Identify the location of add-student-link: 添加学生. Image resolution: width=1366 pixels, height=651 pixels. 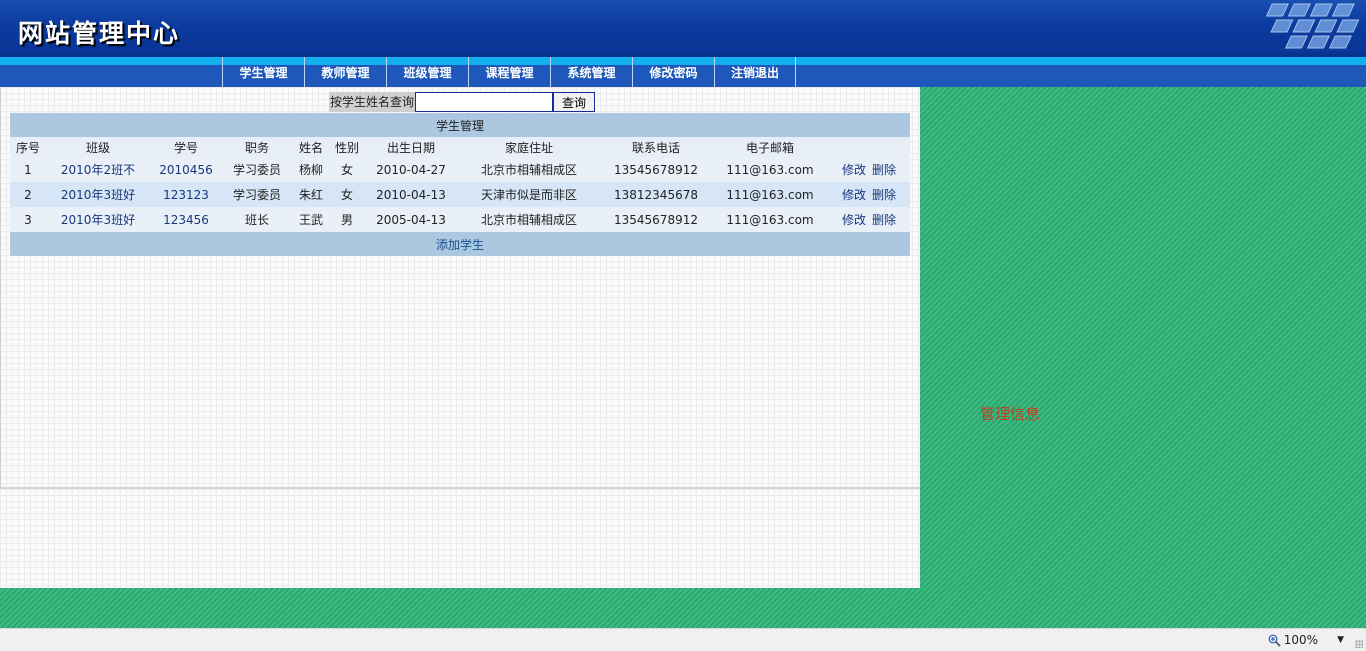
(460, 245).